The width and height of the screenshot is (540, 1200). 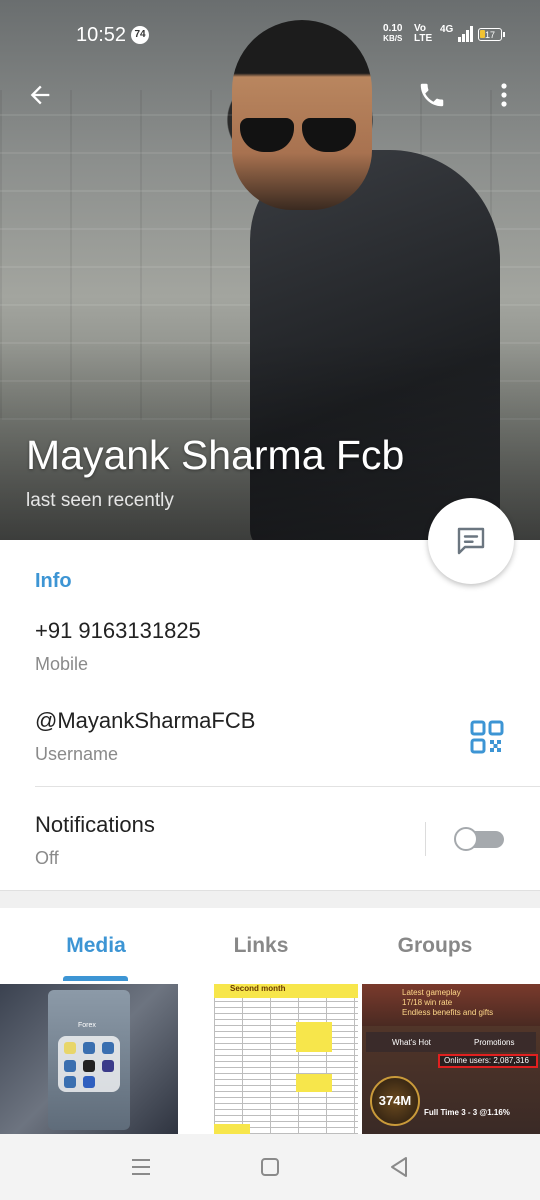 I want to click on battery-level: 17, so click(x=489, y=35).